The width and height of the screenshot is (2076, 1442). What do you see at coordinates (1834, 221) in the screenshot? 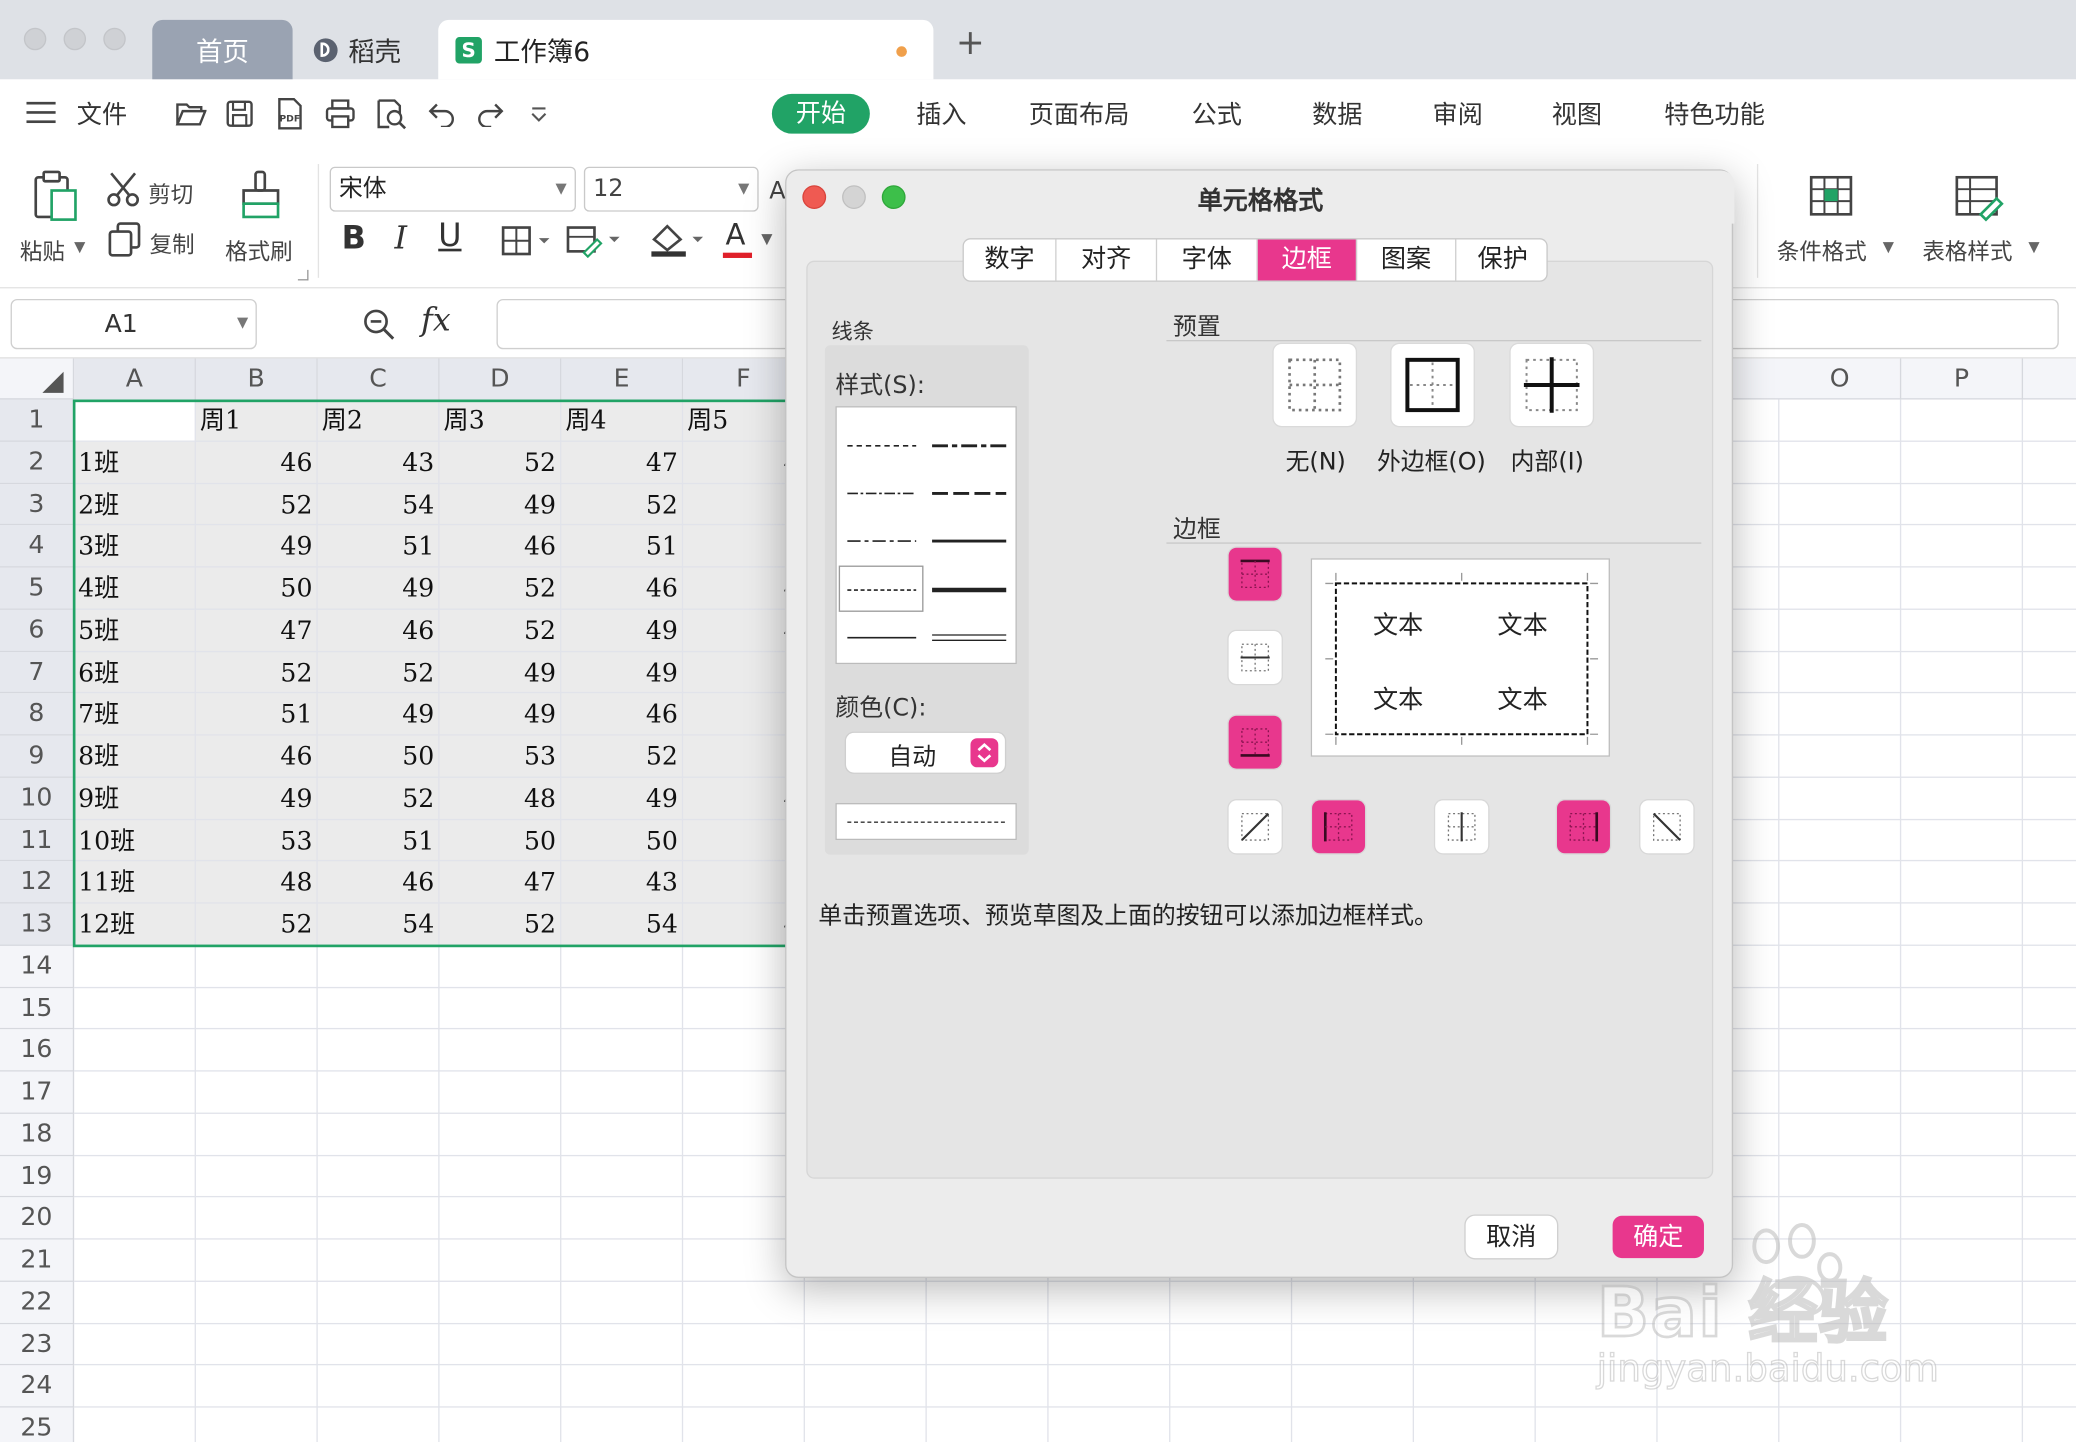
I see `conditional-format-button: 条件格式 ▼` at bounding box center [1834, 221].